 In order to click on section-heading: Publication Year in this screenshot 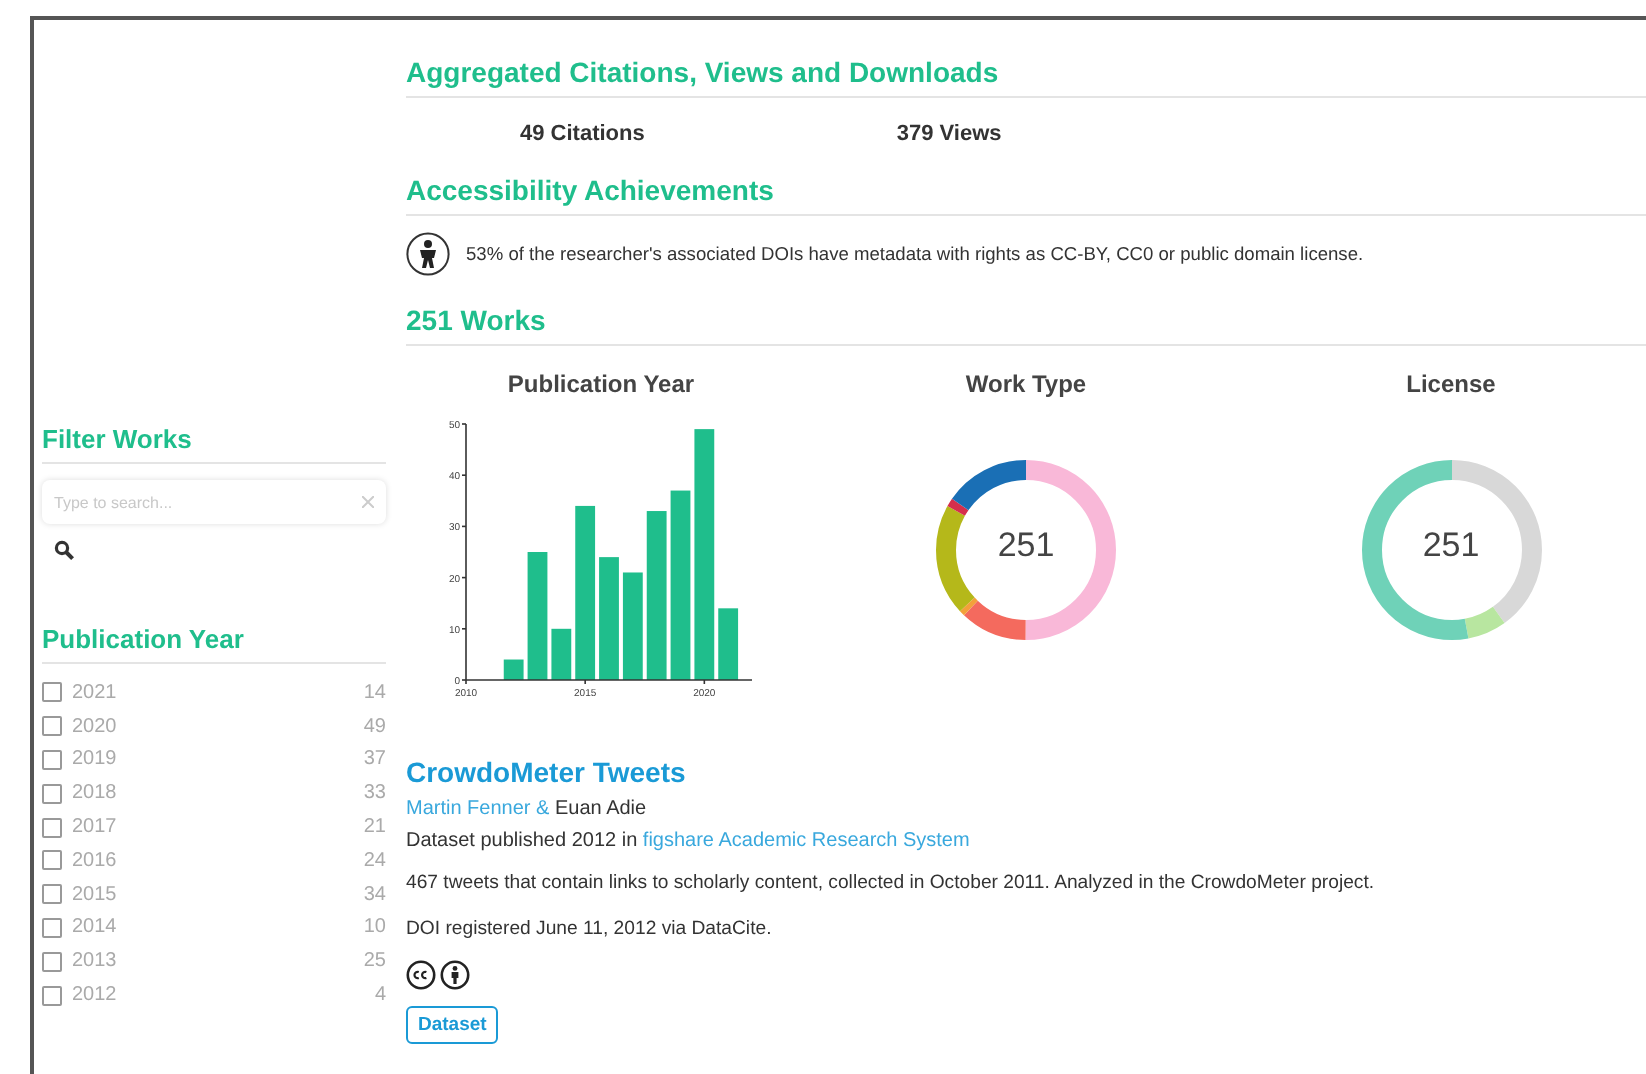, I will do `click(214, 644)`.